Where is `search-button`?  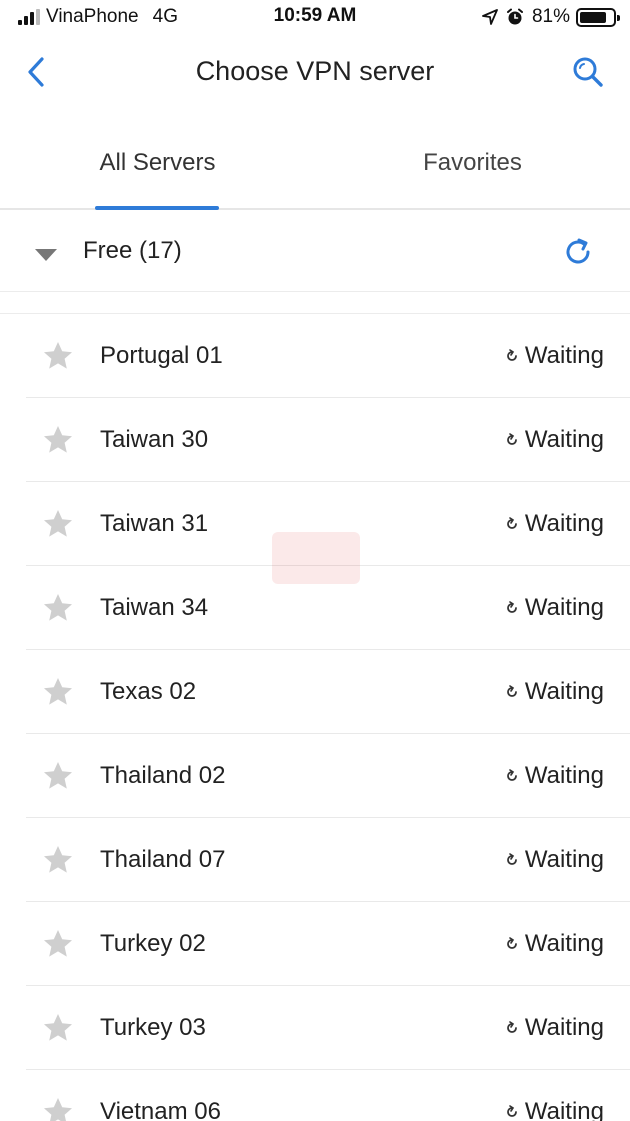 search-button is located at coordinates (588, 72).